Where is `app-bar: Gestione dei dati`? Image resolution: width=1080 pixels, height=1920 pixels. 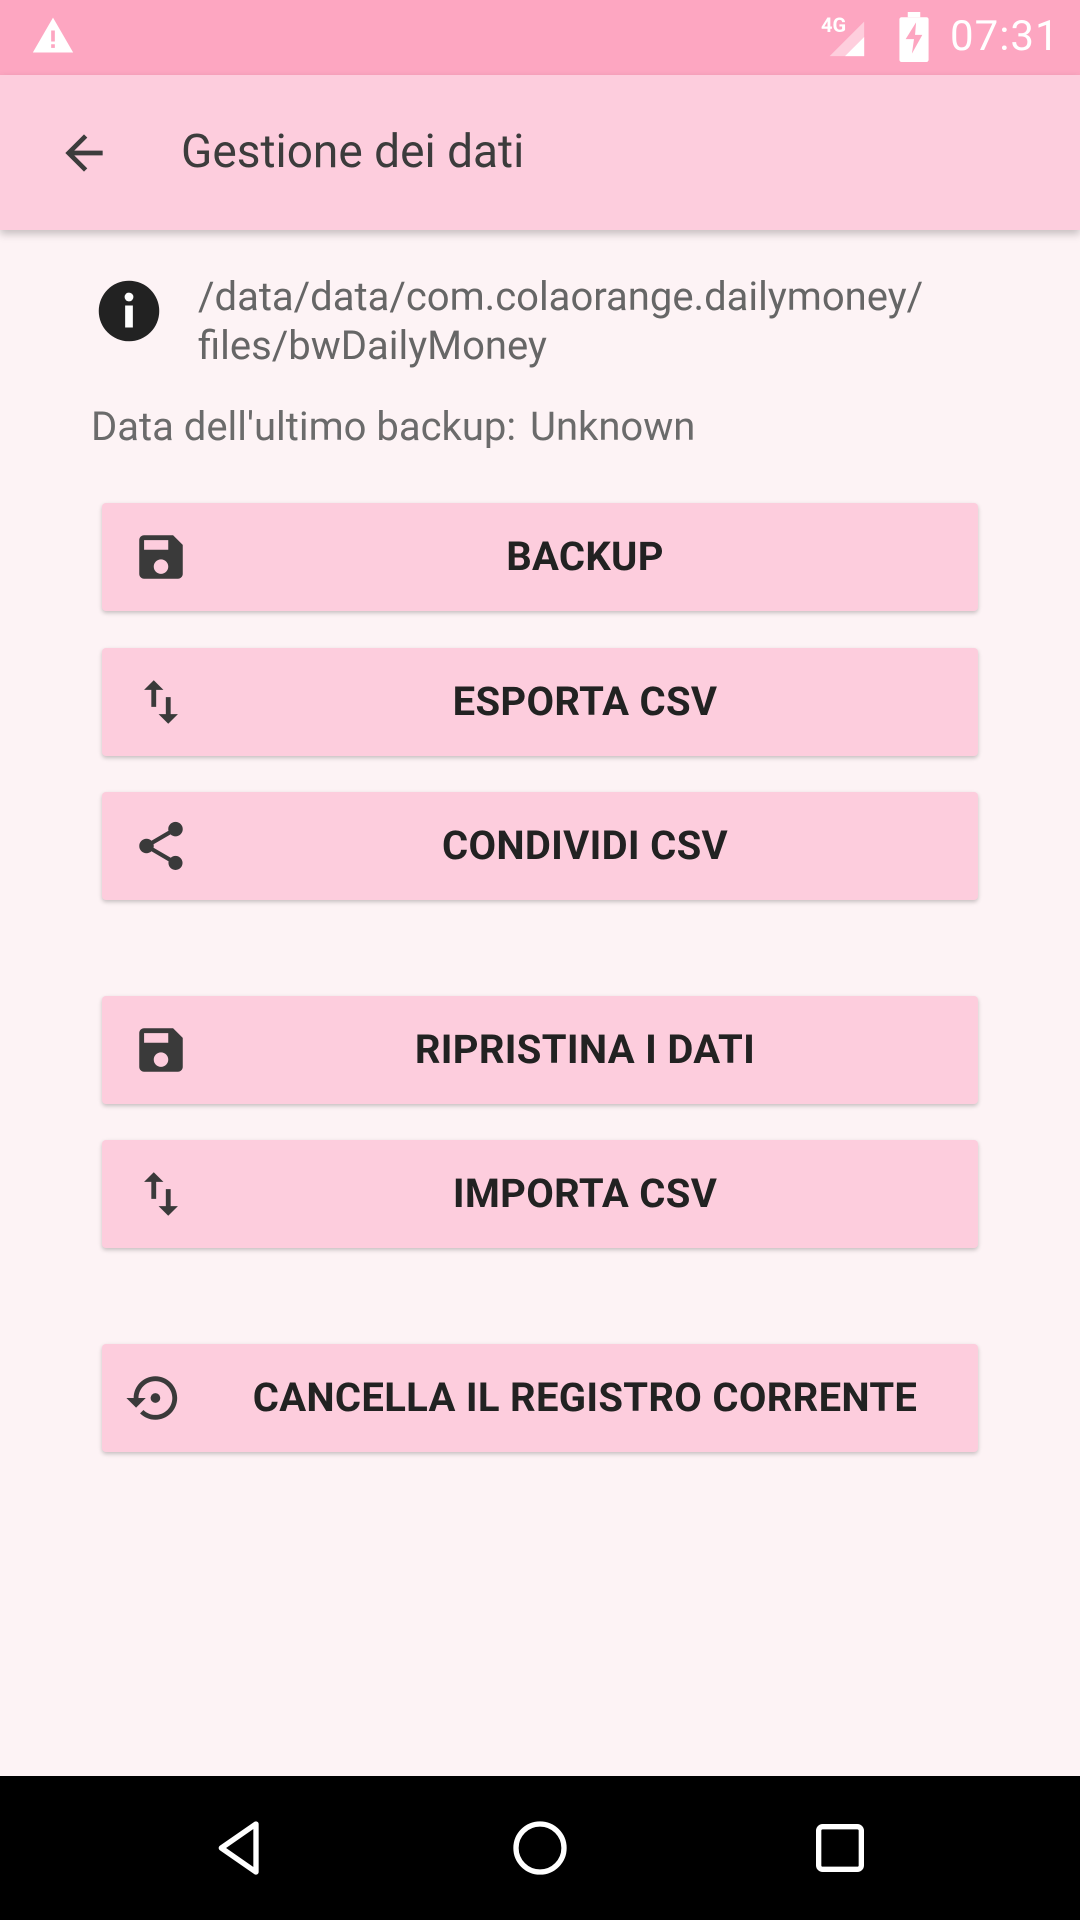
app-bar: Gestione dei dati is located at coordinates (540, 152).